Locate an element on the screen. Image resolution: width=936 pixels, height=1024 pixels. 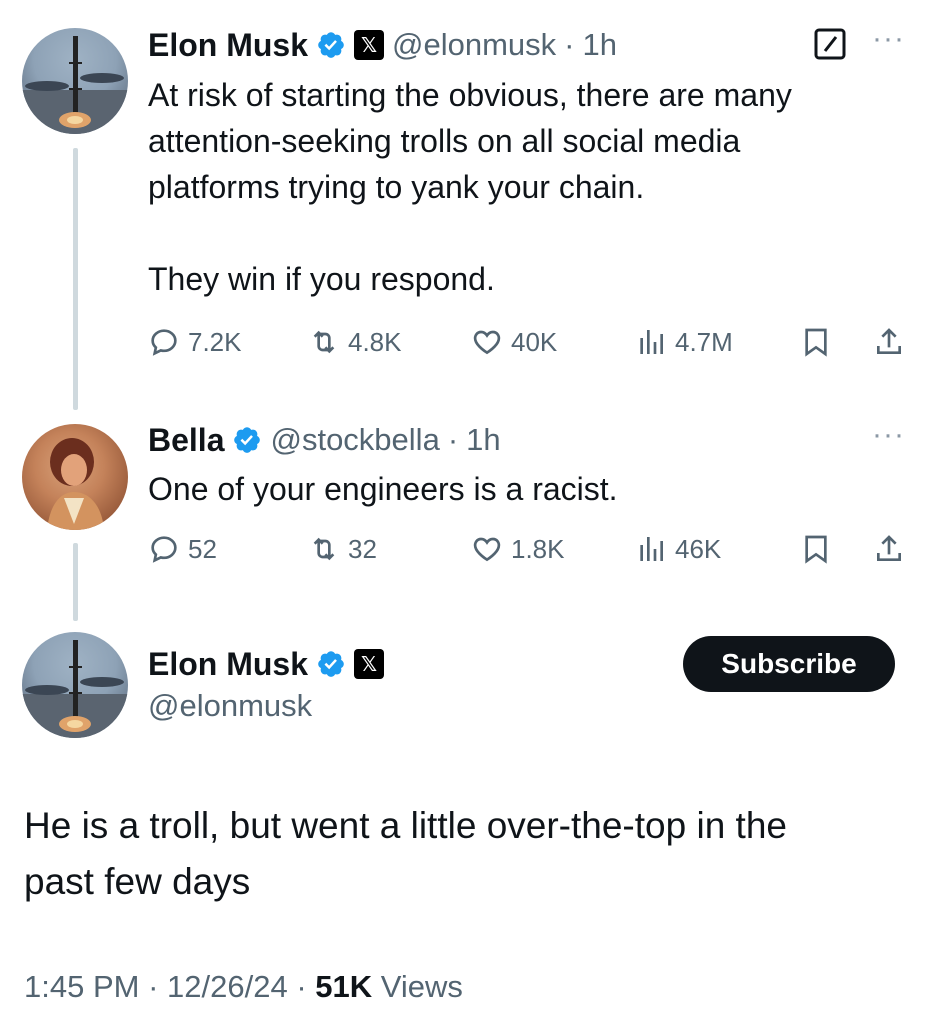
like-button: 40K is located at coordinates (514, 342).